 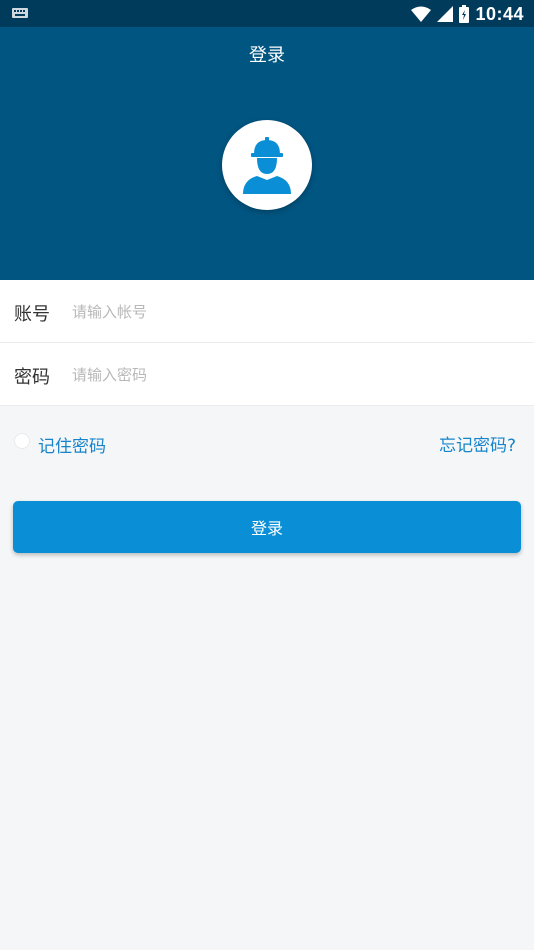 I want to click on worker-helmet-icon, so click(x=267, y=165).